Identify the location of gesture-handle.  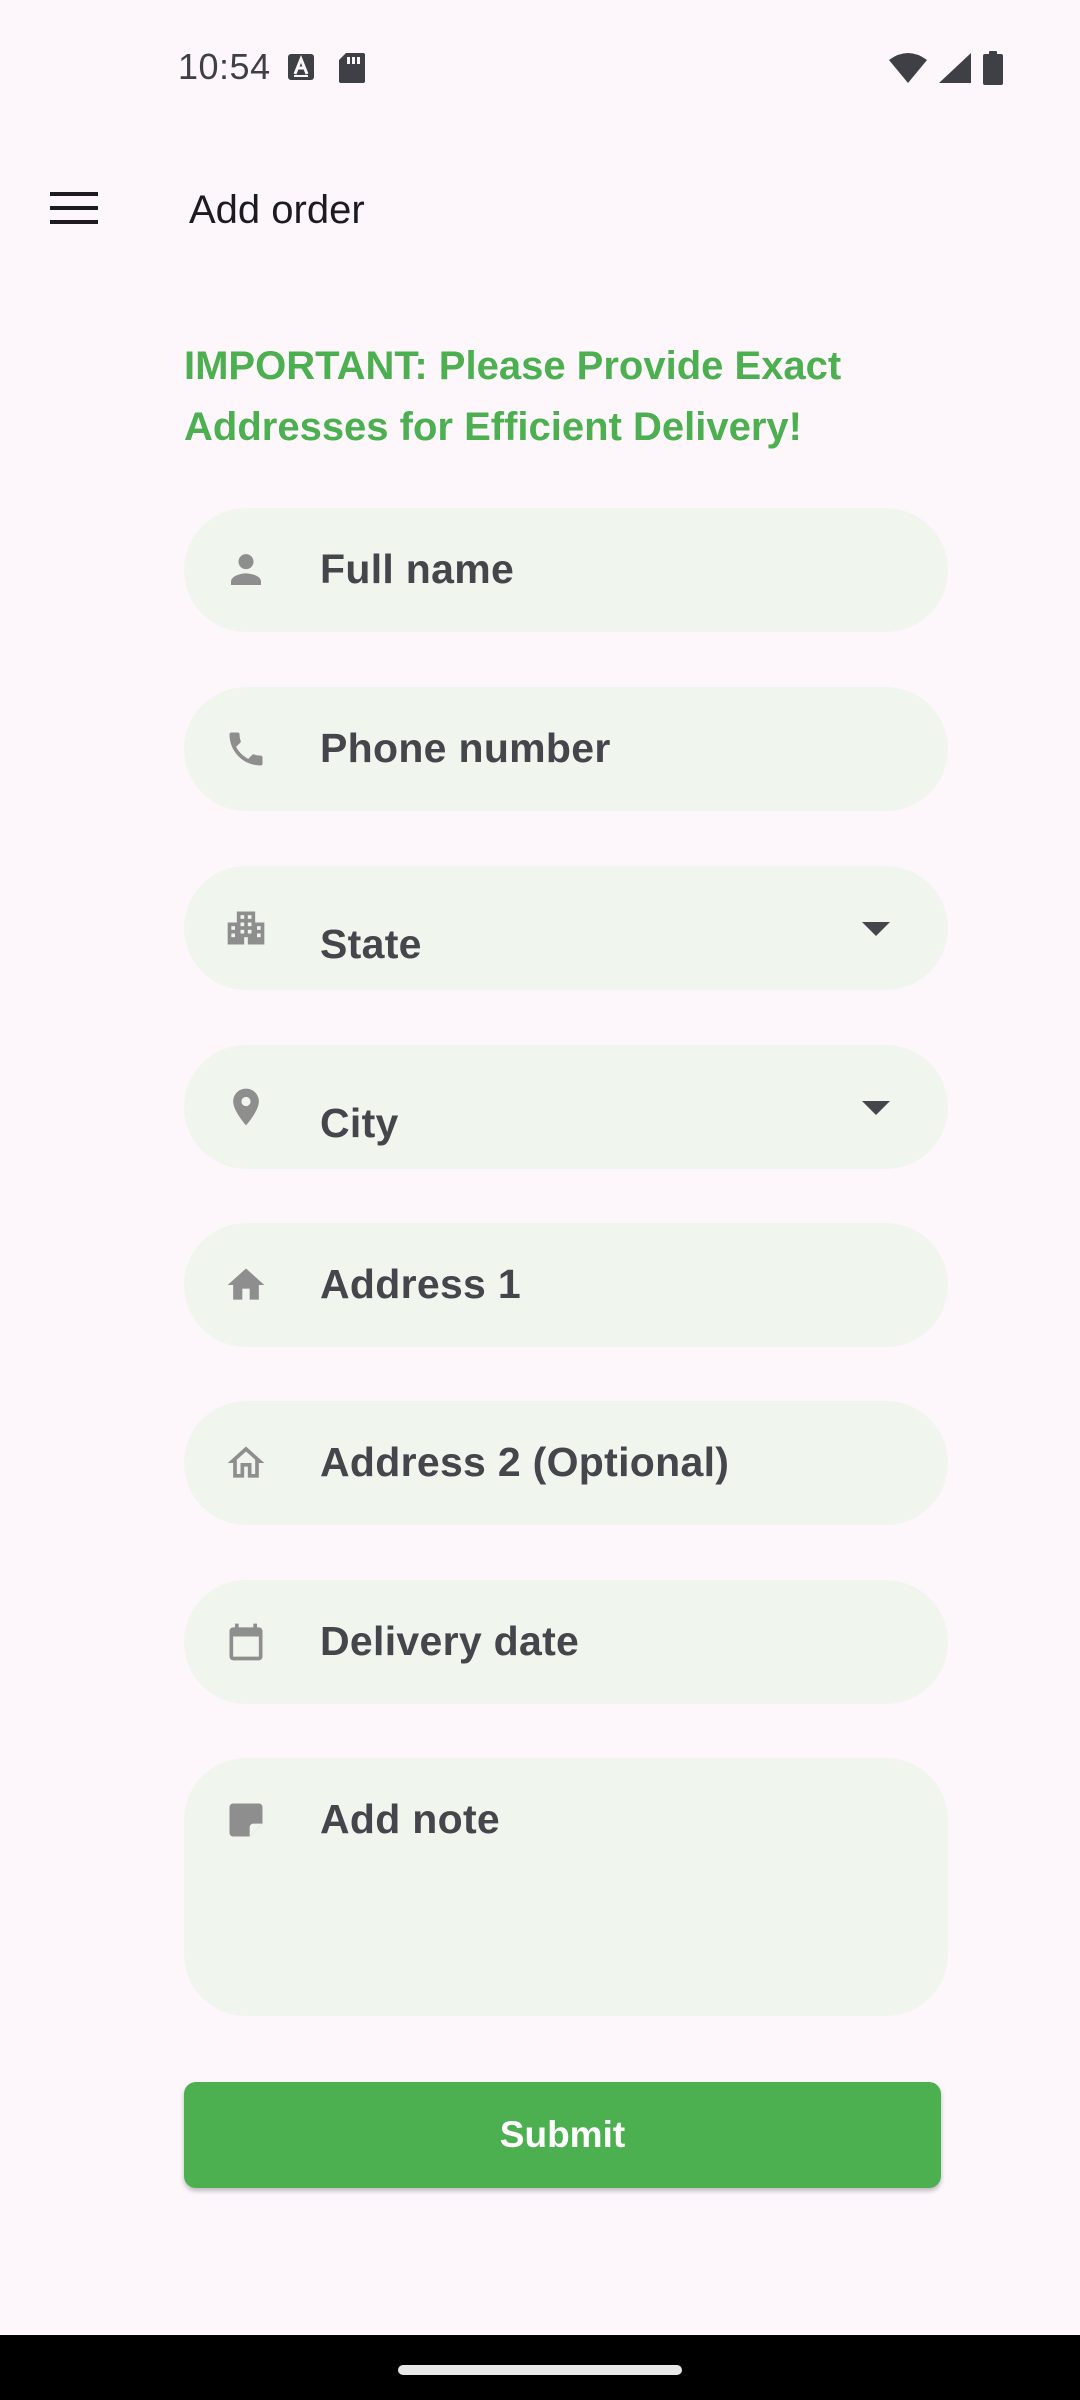
(540, 2370).